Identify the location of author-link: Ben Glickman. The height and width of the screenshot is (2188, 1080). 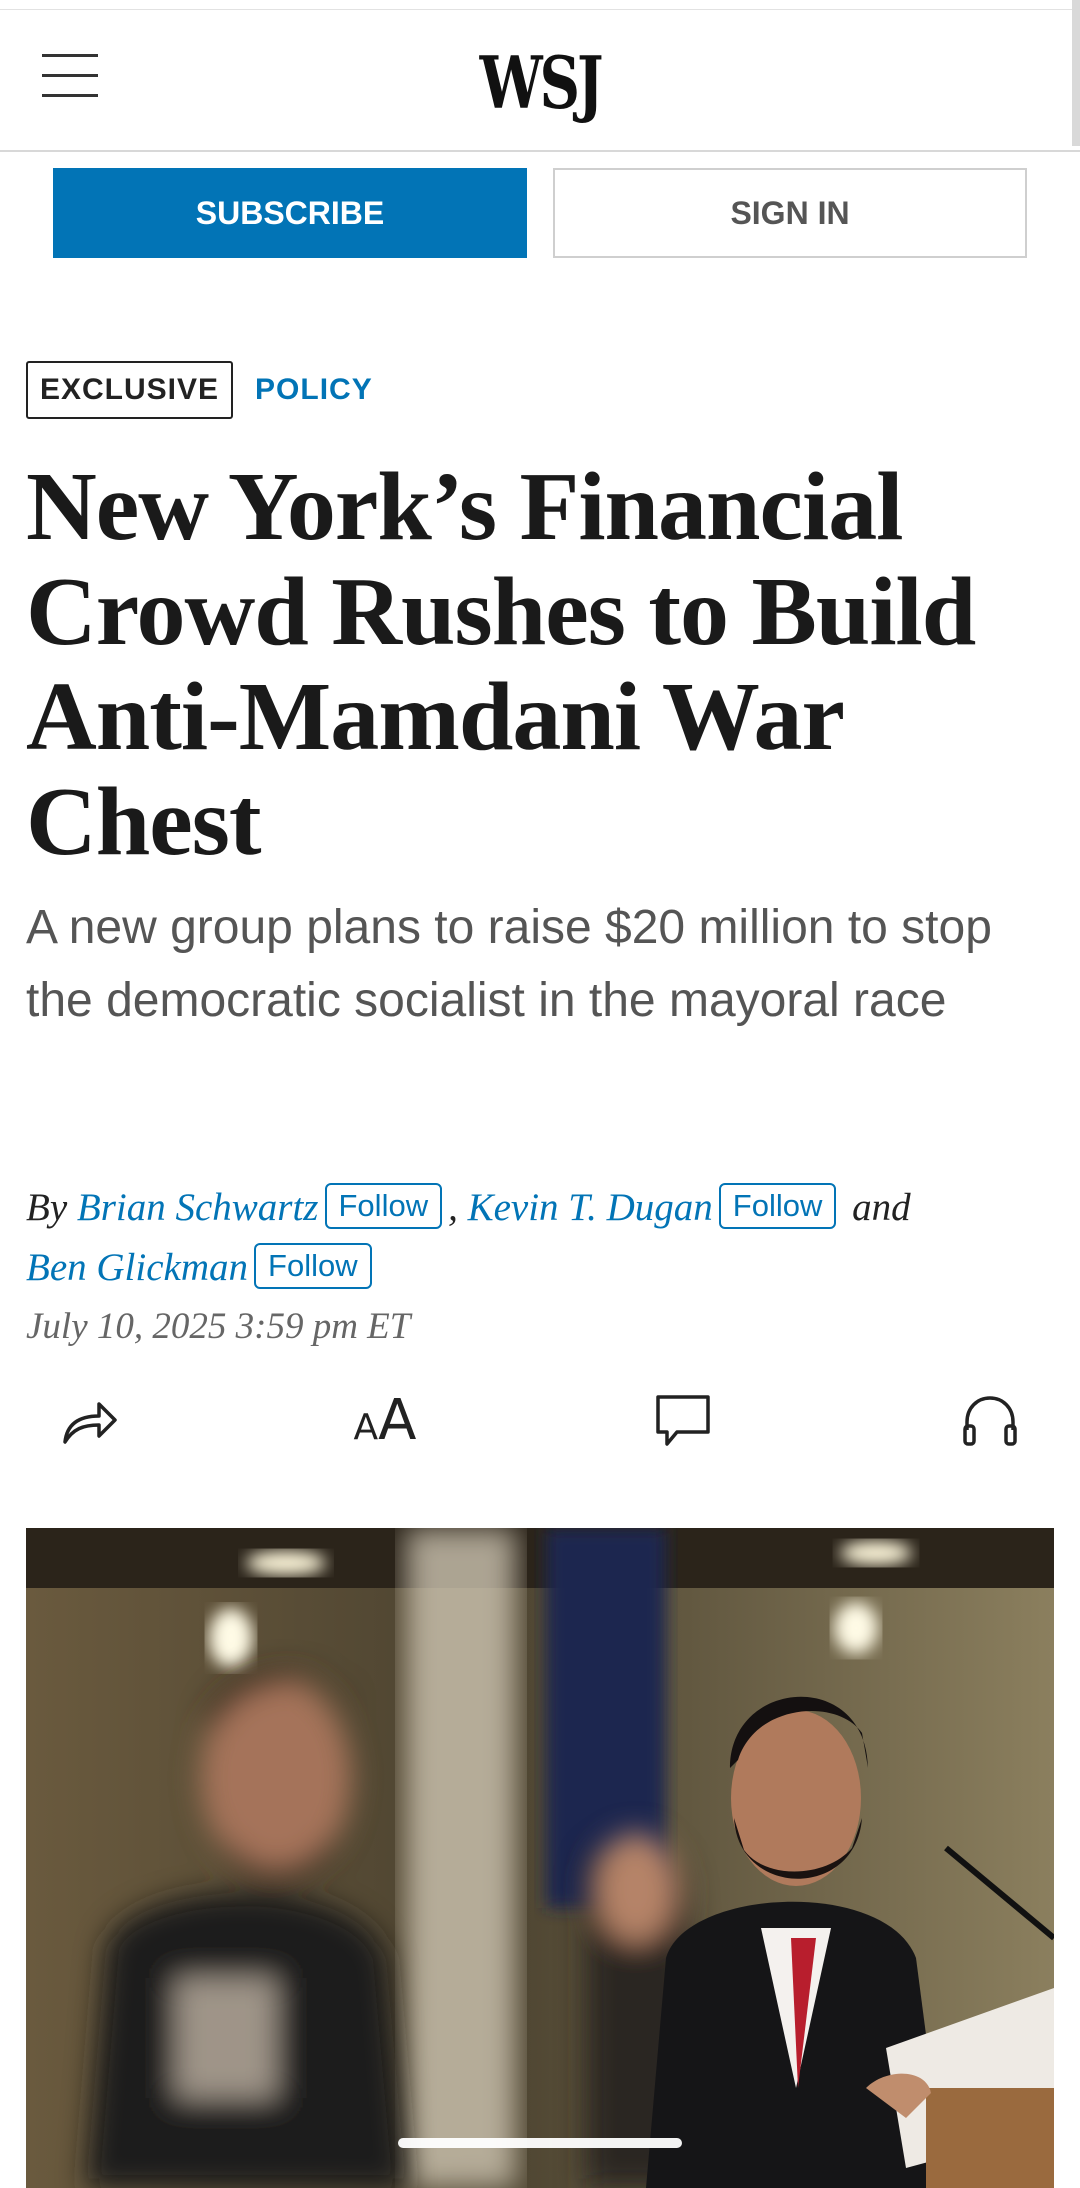
(137, 1267).